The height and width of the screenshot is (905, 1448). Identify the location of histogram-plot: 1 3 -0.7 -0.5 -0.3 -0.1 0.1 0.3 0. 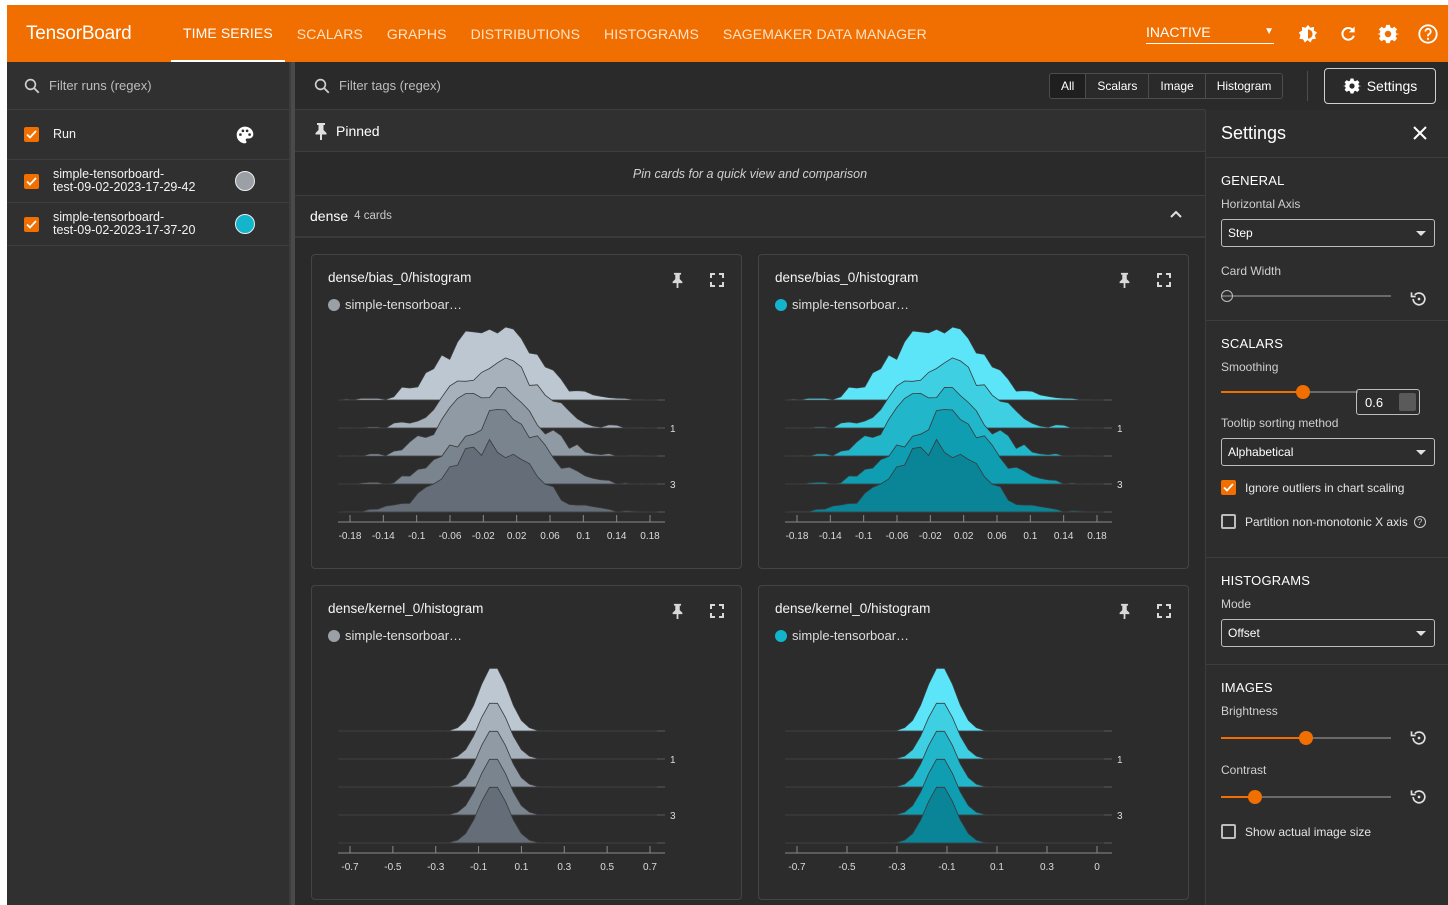
(954, 770).